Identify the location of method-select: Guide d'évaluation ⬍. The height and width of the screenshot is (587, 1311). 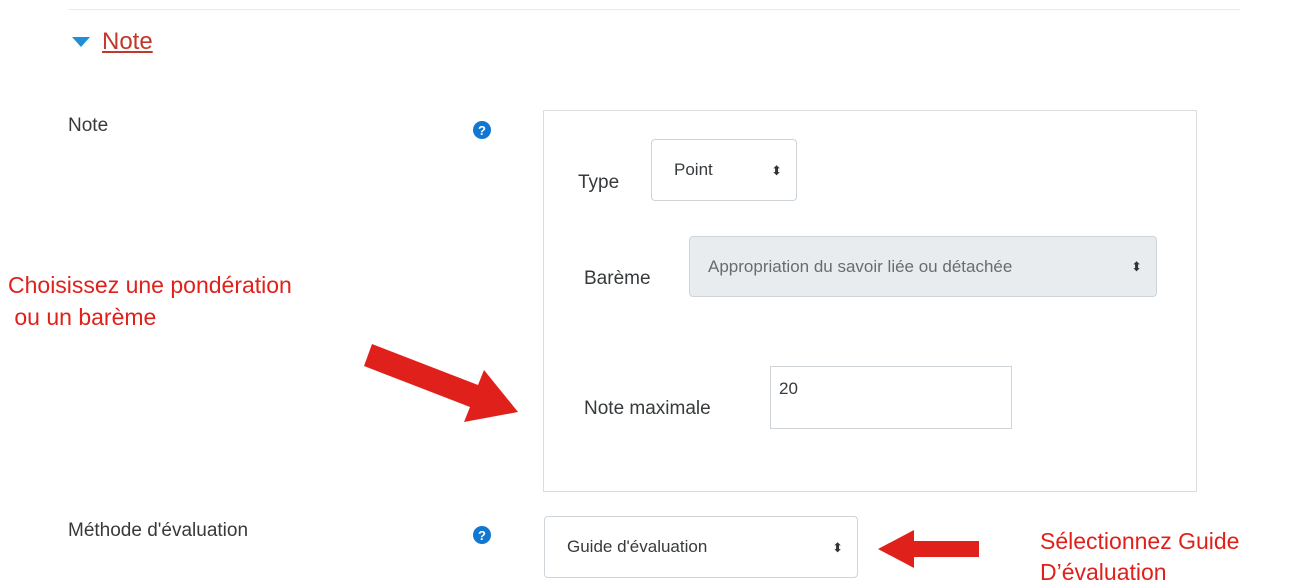
(701, 547).